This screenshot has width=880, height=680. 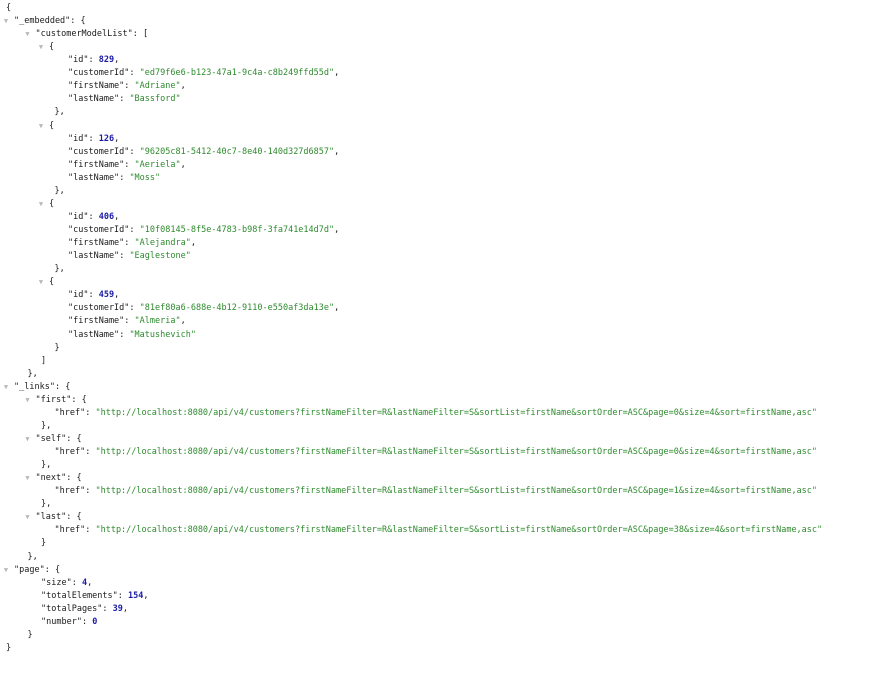 What do you see at coordinates (43, 361) in the screenshot?
I see `json-line-content: ]` at bounding box center [43, 361].